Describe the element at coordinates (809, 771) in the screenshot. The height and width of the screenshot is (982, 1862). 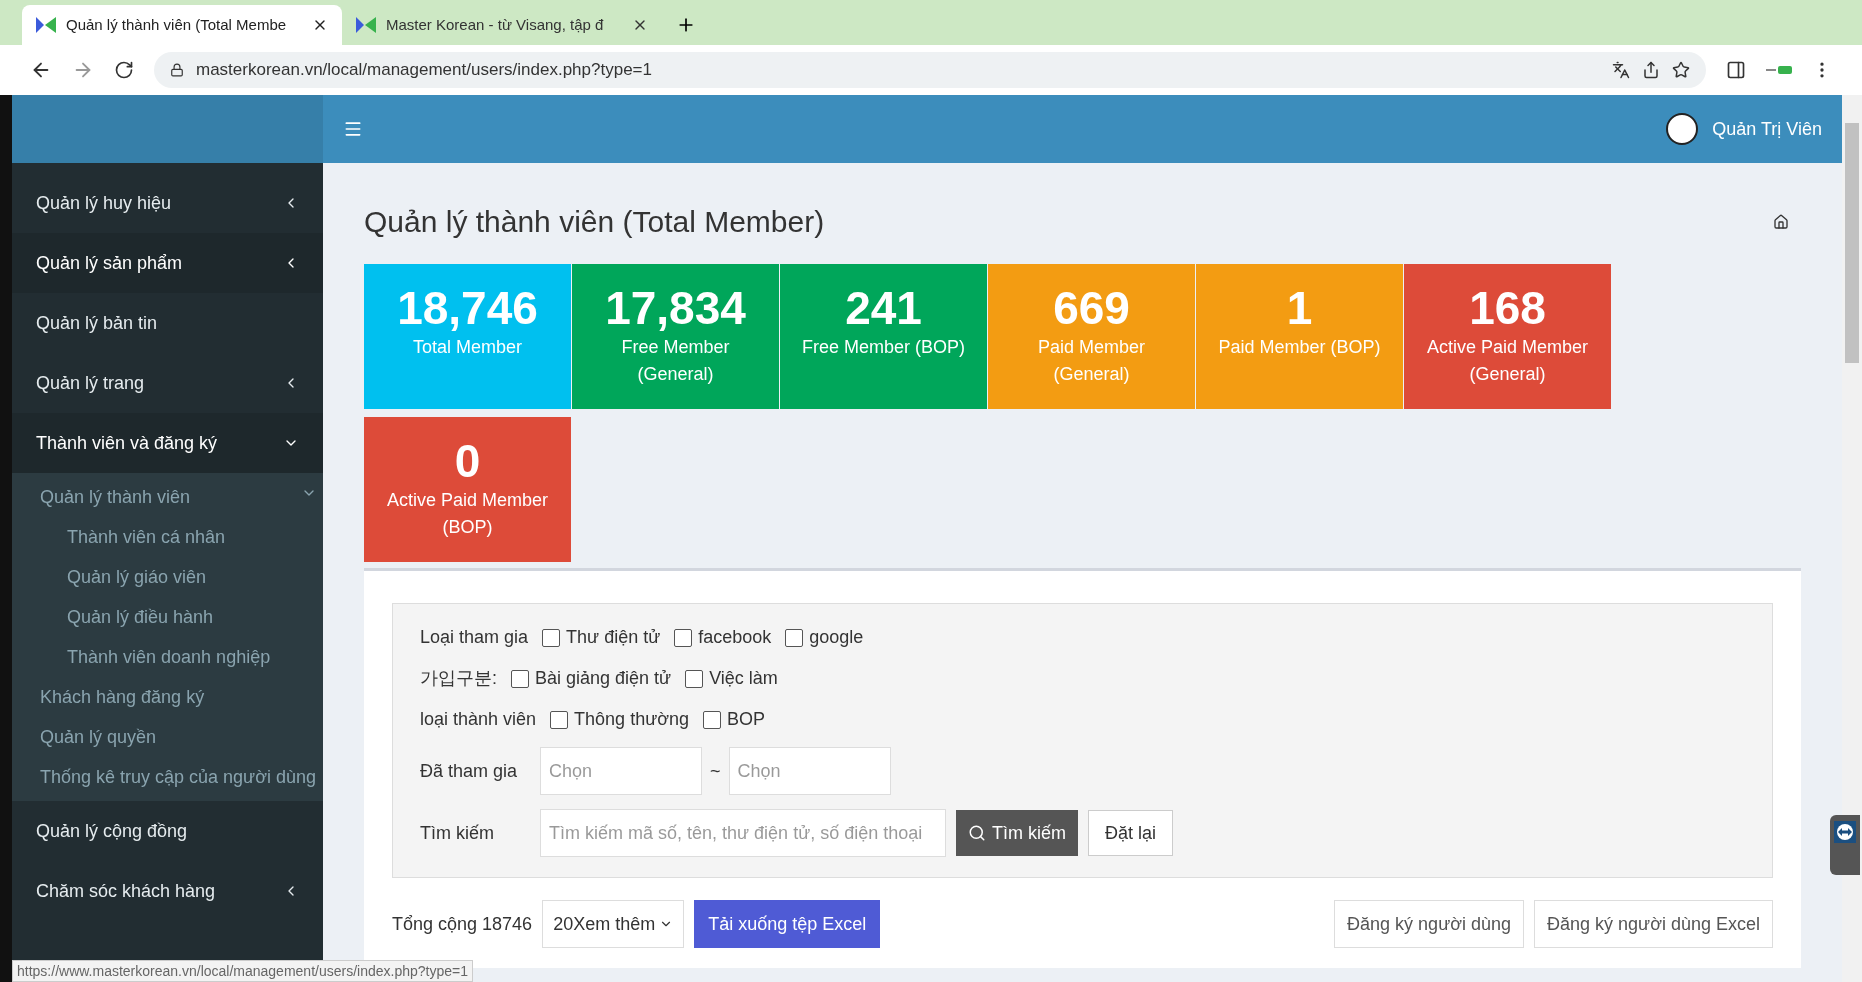
I see `date-to-field: Chọn` at that location.